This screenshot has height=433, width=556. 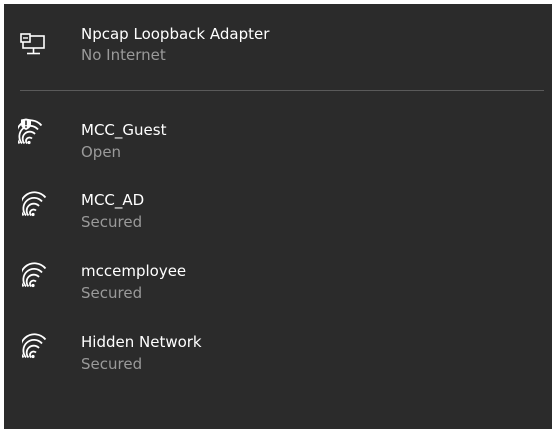 What do you see at coordinates (282, 90) in the screenshot?
I see `divider` at bounding box center [282, 90].